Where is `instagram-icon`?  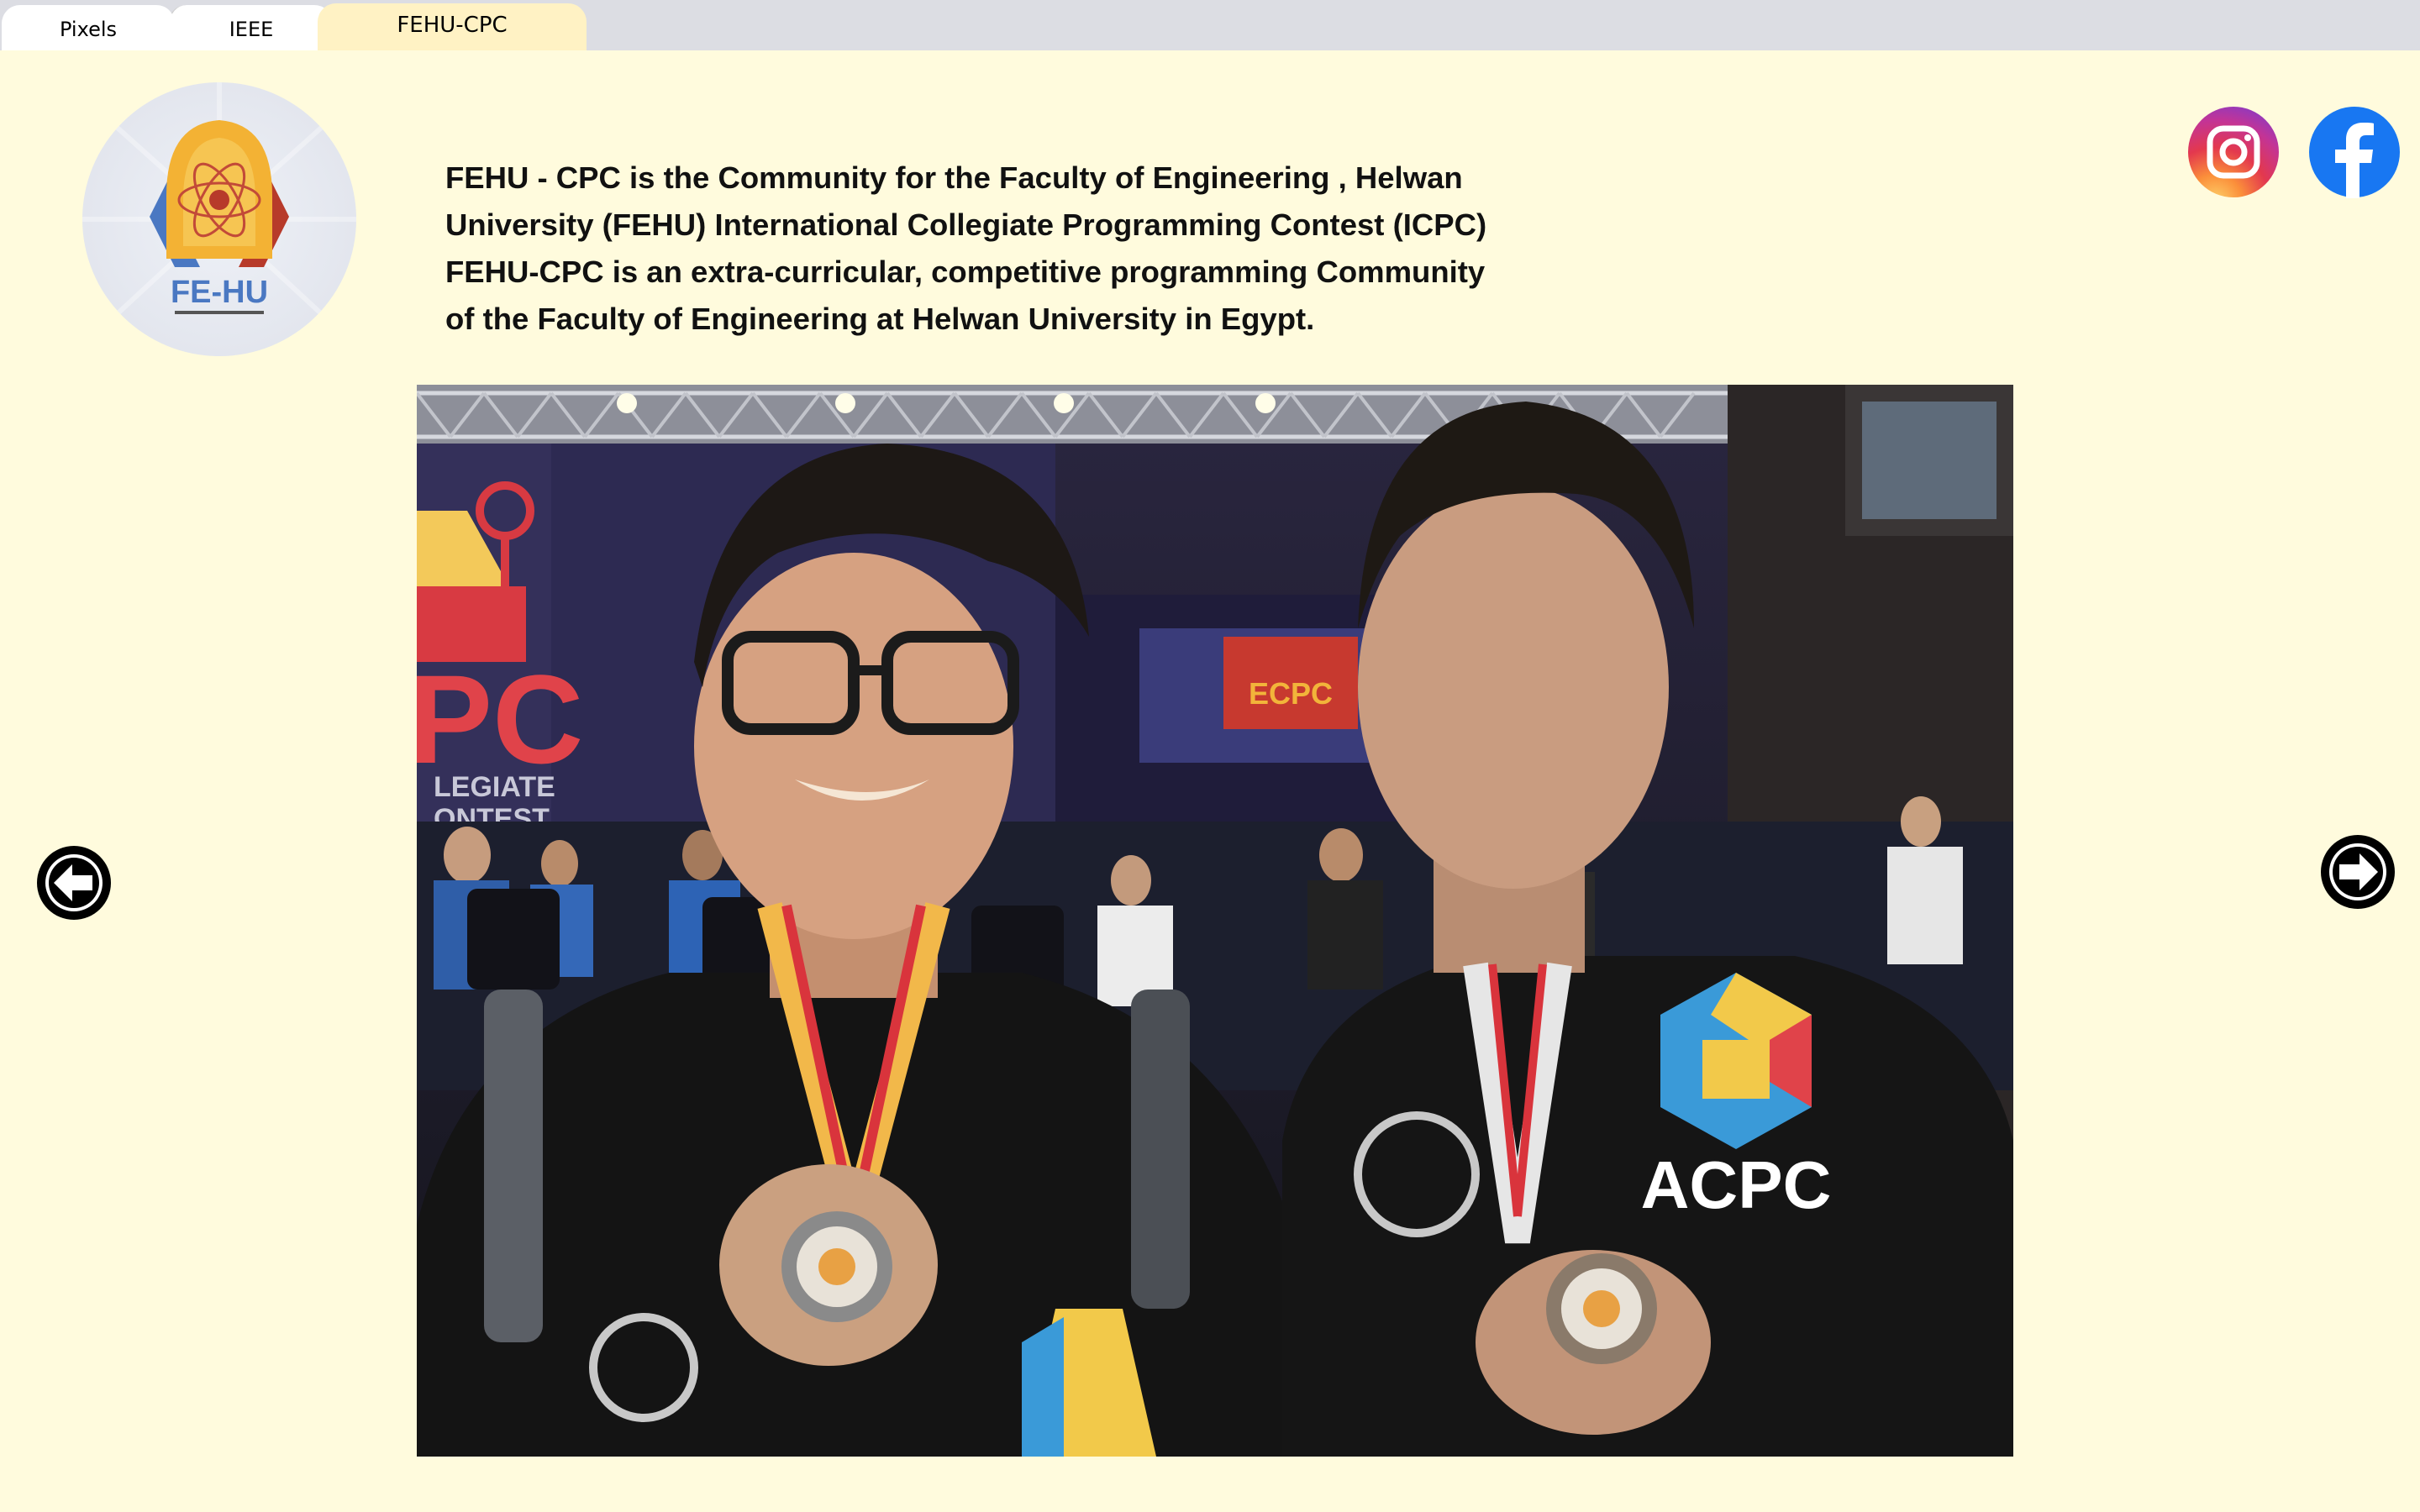
instagram-icon is located at coordinates (2233, 152).